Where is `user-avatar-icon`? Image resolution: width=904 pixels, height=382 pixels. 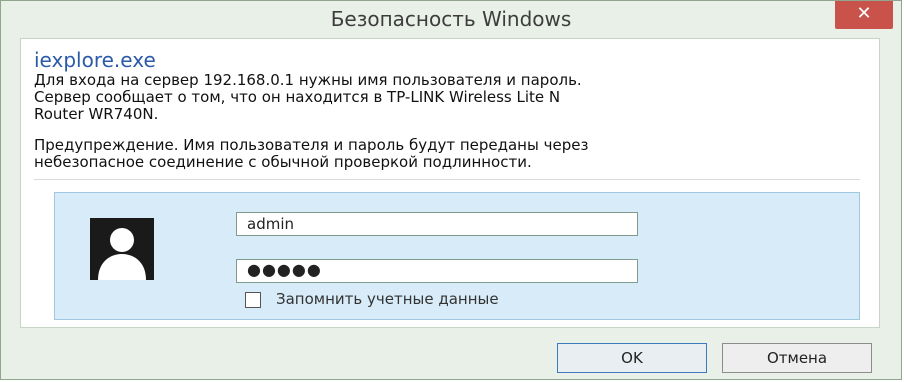 user-avatar-icon is located at coordinates (122, 249).